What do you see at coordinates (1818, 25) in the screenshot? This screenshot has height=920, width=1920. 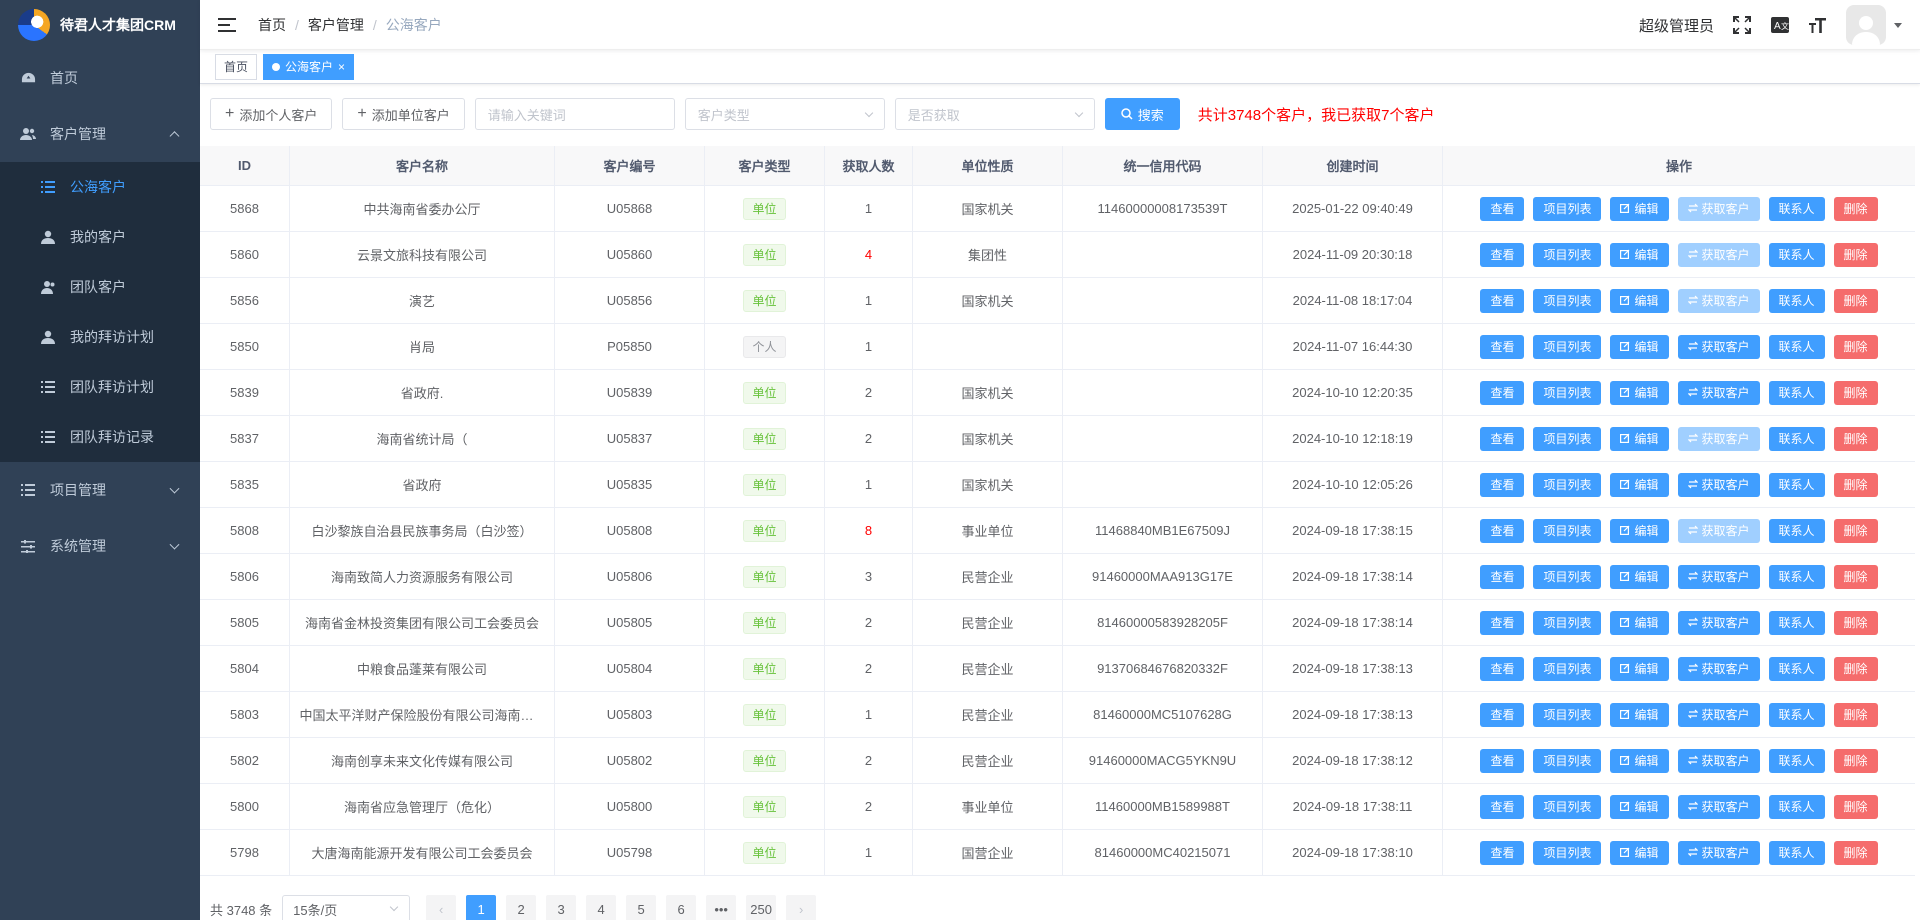 I see `font-size-icon` at bounding box center [1818, 25].